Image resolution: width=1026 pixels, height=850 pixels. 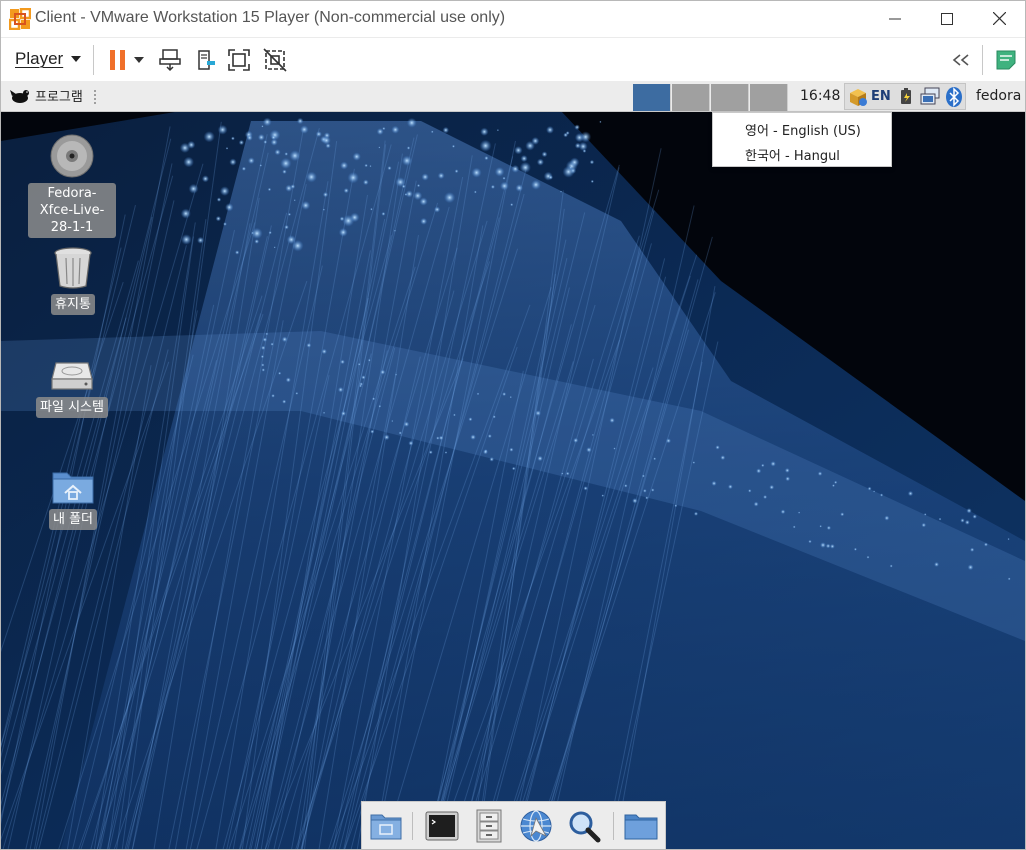 What do you see at coordinates (239, 60) in the screenshot?
I see `fullscreen-button` at bounding box center [239, 60].